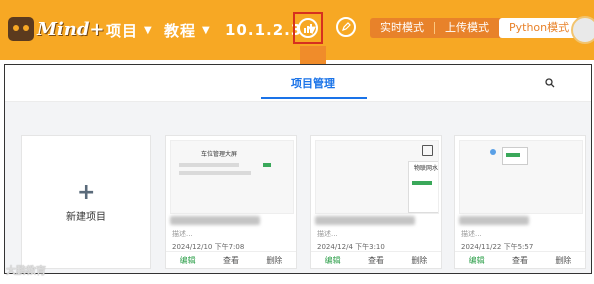 This screenshot has height=284, width=594. I want to click on edit-circle-button, so click(346, 27).